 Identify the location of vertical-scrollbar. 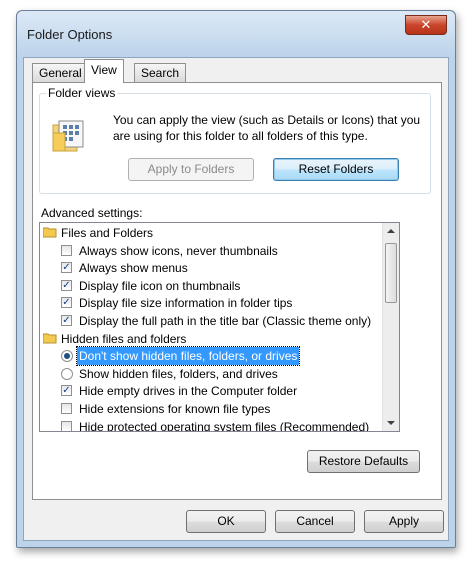
(390, 327).